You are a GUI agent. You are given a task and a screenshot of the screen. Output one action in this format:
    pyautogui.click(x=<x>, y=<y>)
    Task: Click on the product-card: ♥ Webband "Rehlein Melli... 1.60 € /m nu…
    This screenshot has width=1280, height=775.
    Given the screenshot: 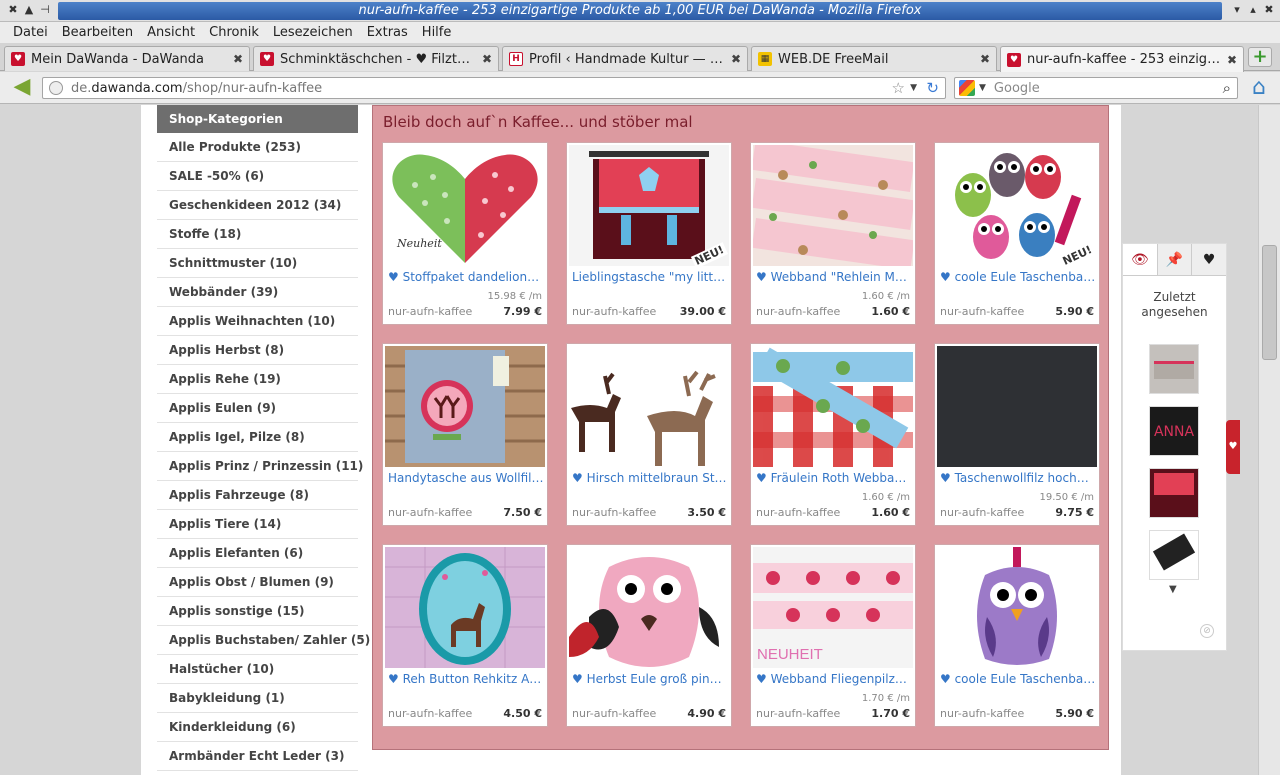 What is the action you would take?
    pyautogui.click(x=833, y=233)
    